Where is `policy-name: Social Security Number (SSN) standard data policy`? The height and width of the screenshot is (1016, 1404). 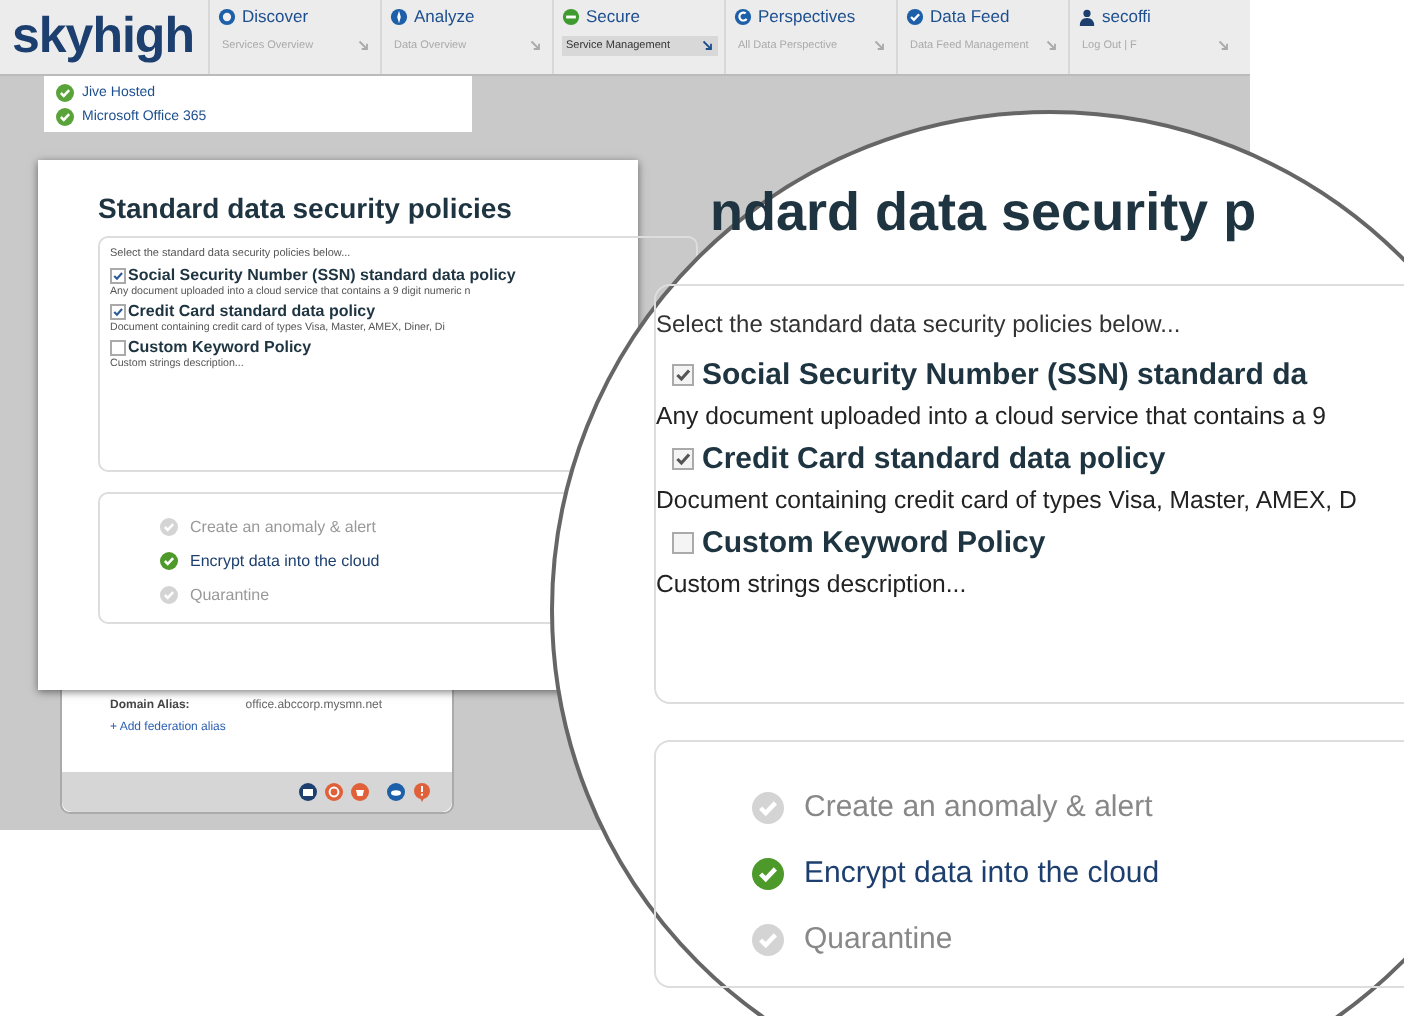
policy-name: Social Security Number (SSN) standard data policy is located at coordinates (322, 275).